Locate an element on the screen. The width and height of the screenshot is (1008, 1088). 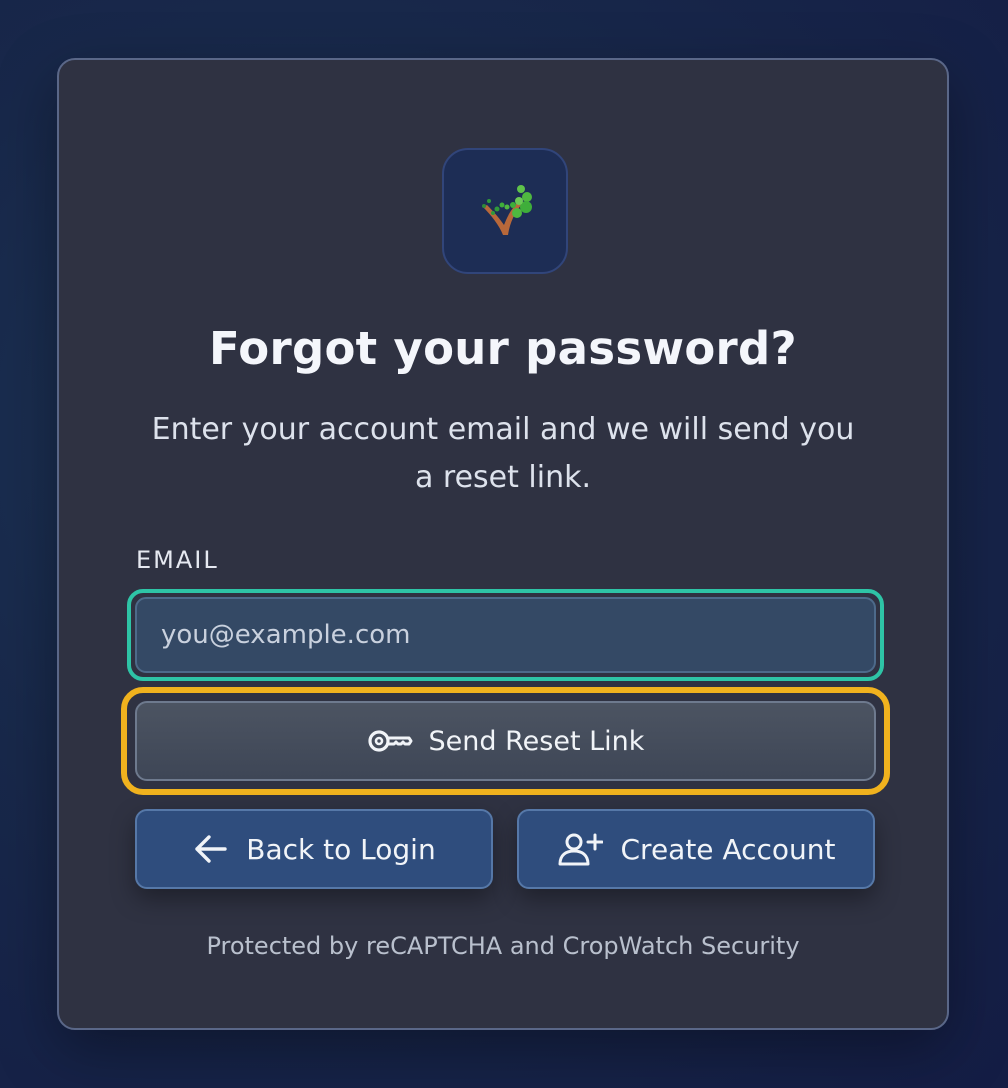
back-to-login-button: Back to Login is located at coordinates (314, 849).